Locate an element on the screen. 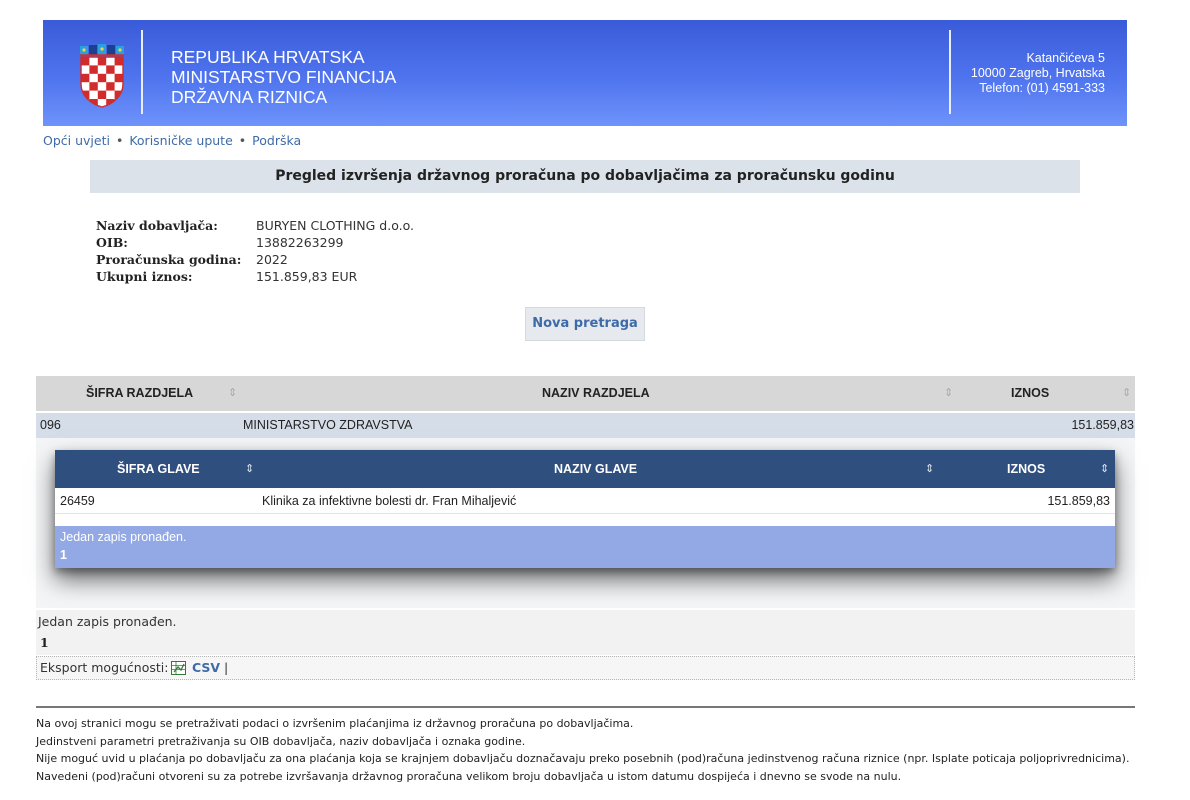 This screenshot has height=800, width=1190. address-line-2: 10000 Zagreb, Hrvatska is located at coordinates (1037, 73).